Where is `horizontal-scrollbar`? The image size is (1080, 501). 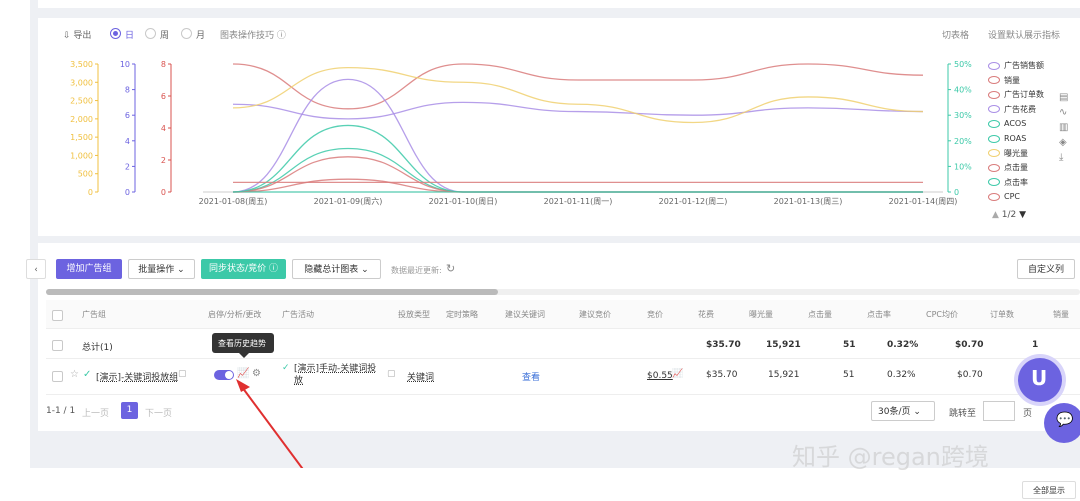 horizontal-scrollbar is located at coordinates (563, 292).